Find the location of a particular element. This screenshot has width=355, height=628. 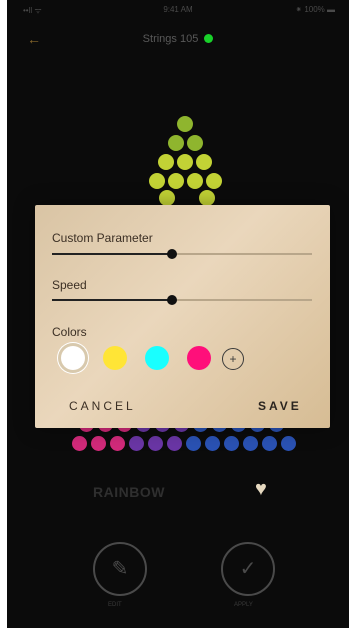

speed-slider is located at coordinates (182, 300).